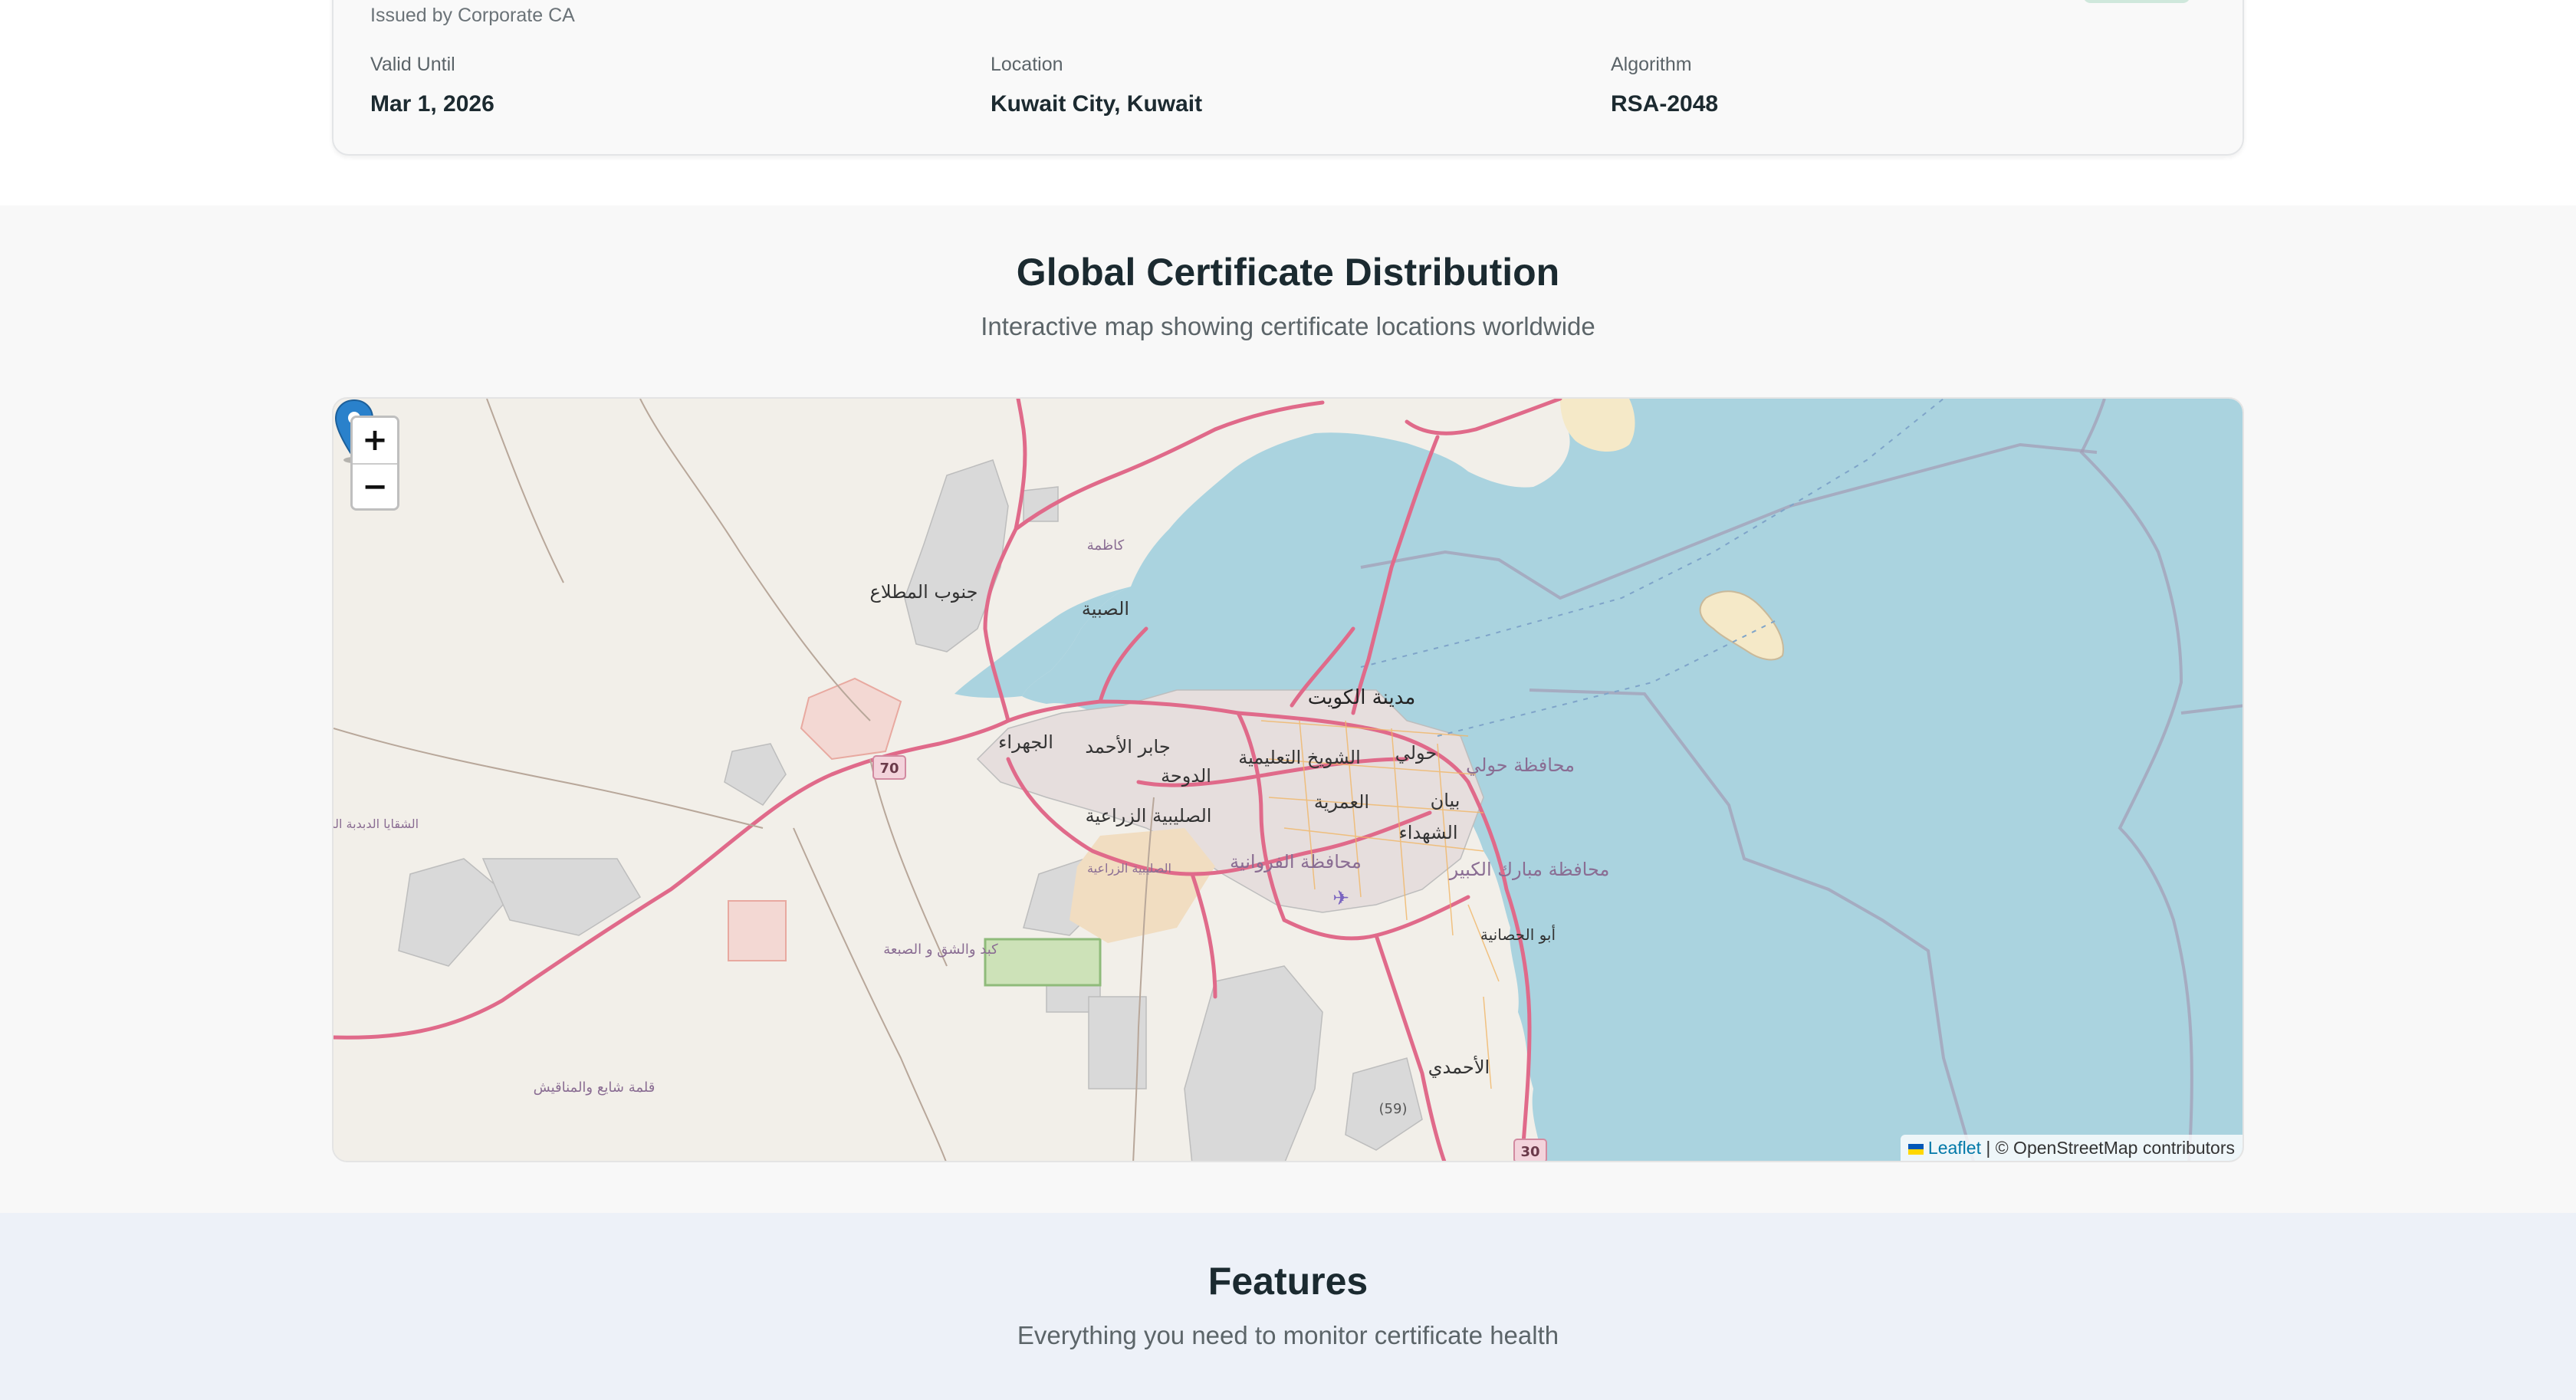  Describe the element at coordinates (595, 1088) in the screenshot. I see `place-label: قلمة شايع والمناقيش` at that location.